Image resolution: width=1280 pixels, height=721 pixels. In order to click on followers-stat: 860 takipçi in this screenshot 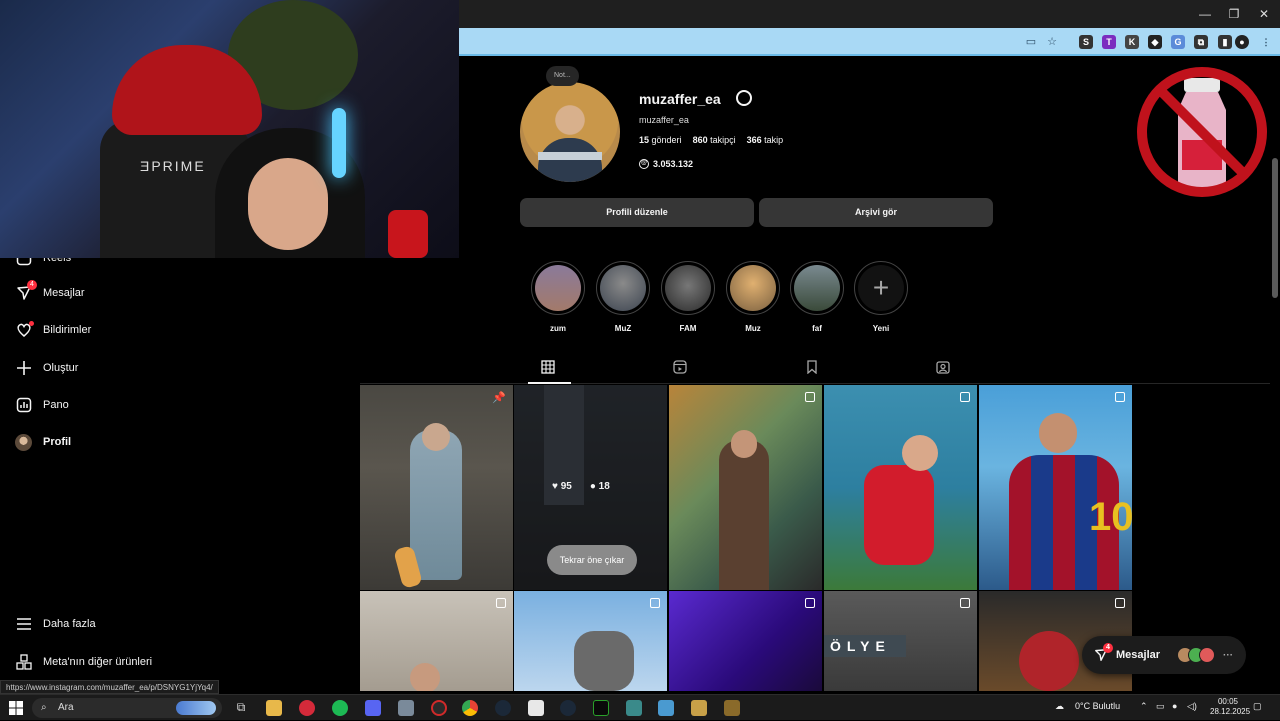, I will do `click(714, 140)`.